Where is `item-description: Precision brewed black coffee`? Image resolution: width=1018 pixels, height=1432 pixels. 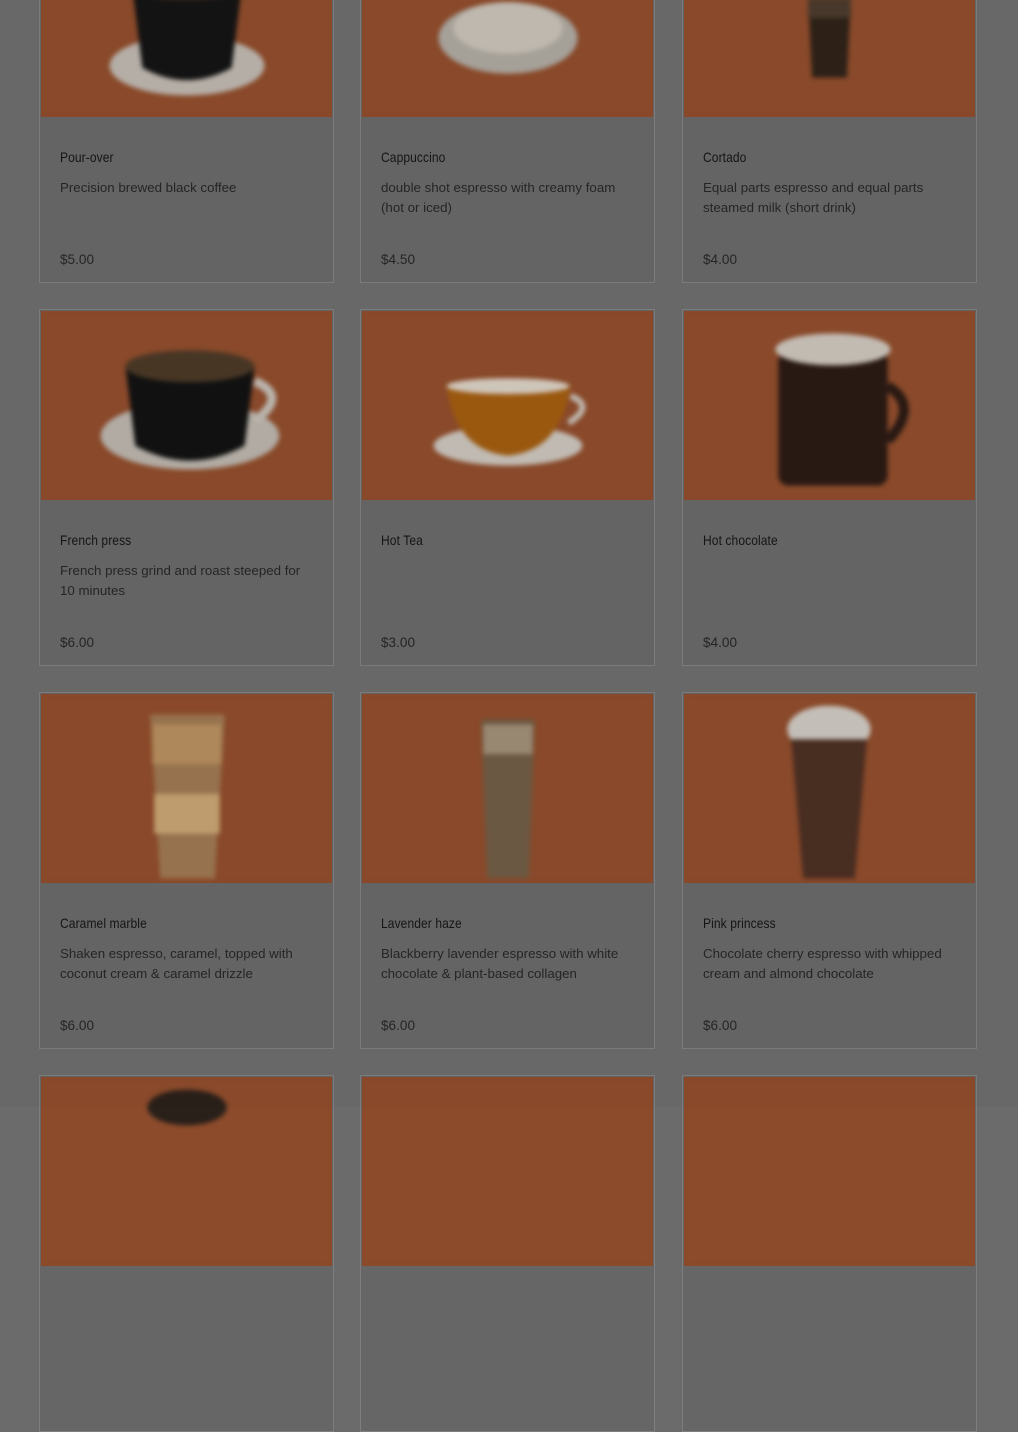 item-description: Precision brewed black coffee is located at coordinates (186, 188).